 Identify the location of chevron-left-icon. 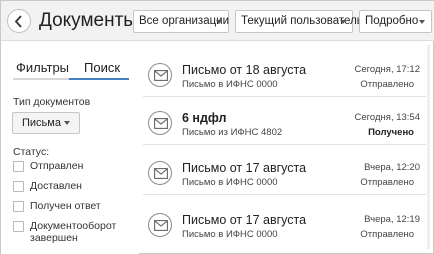
(18, 21).